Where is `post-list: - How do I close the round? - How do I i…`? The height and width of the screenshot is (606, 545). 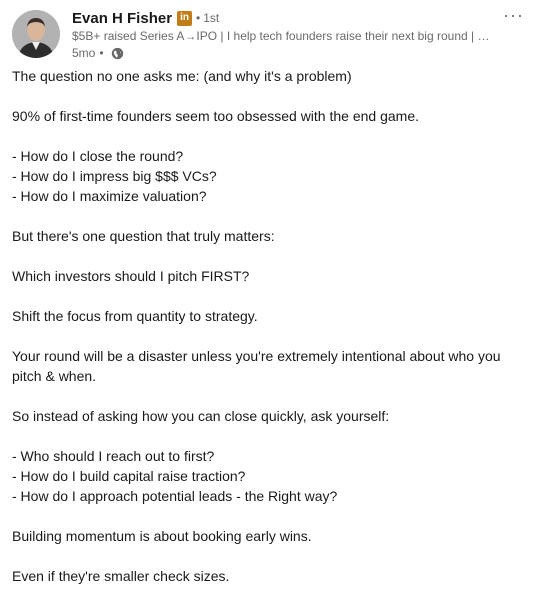
post-list: - How do I close the round? - How do I i… is located at coordinates (272, 176).